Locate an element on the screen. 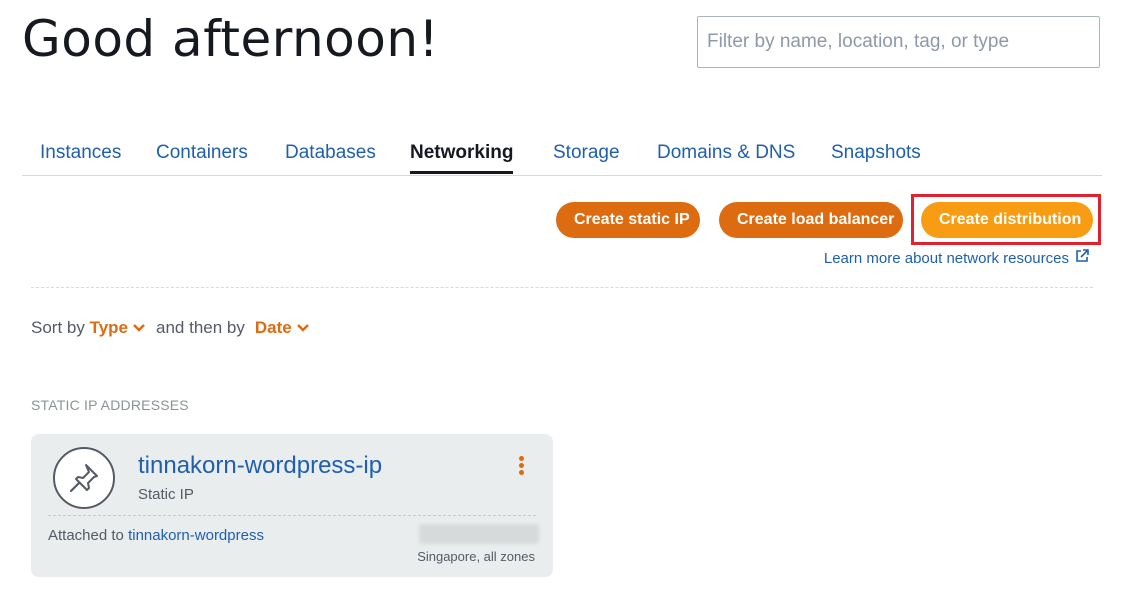  tab-databases: Databases is located at coordinates (330, 156).